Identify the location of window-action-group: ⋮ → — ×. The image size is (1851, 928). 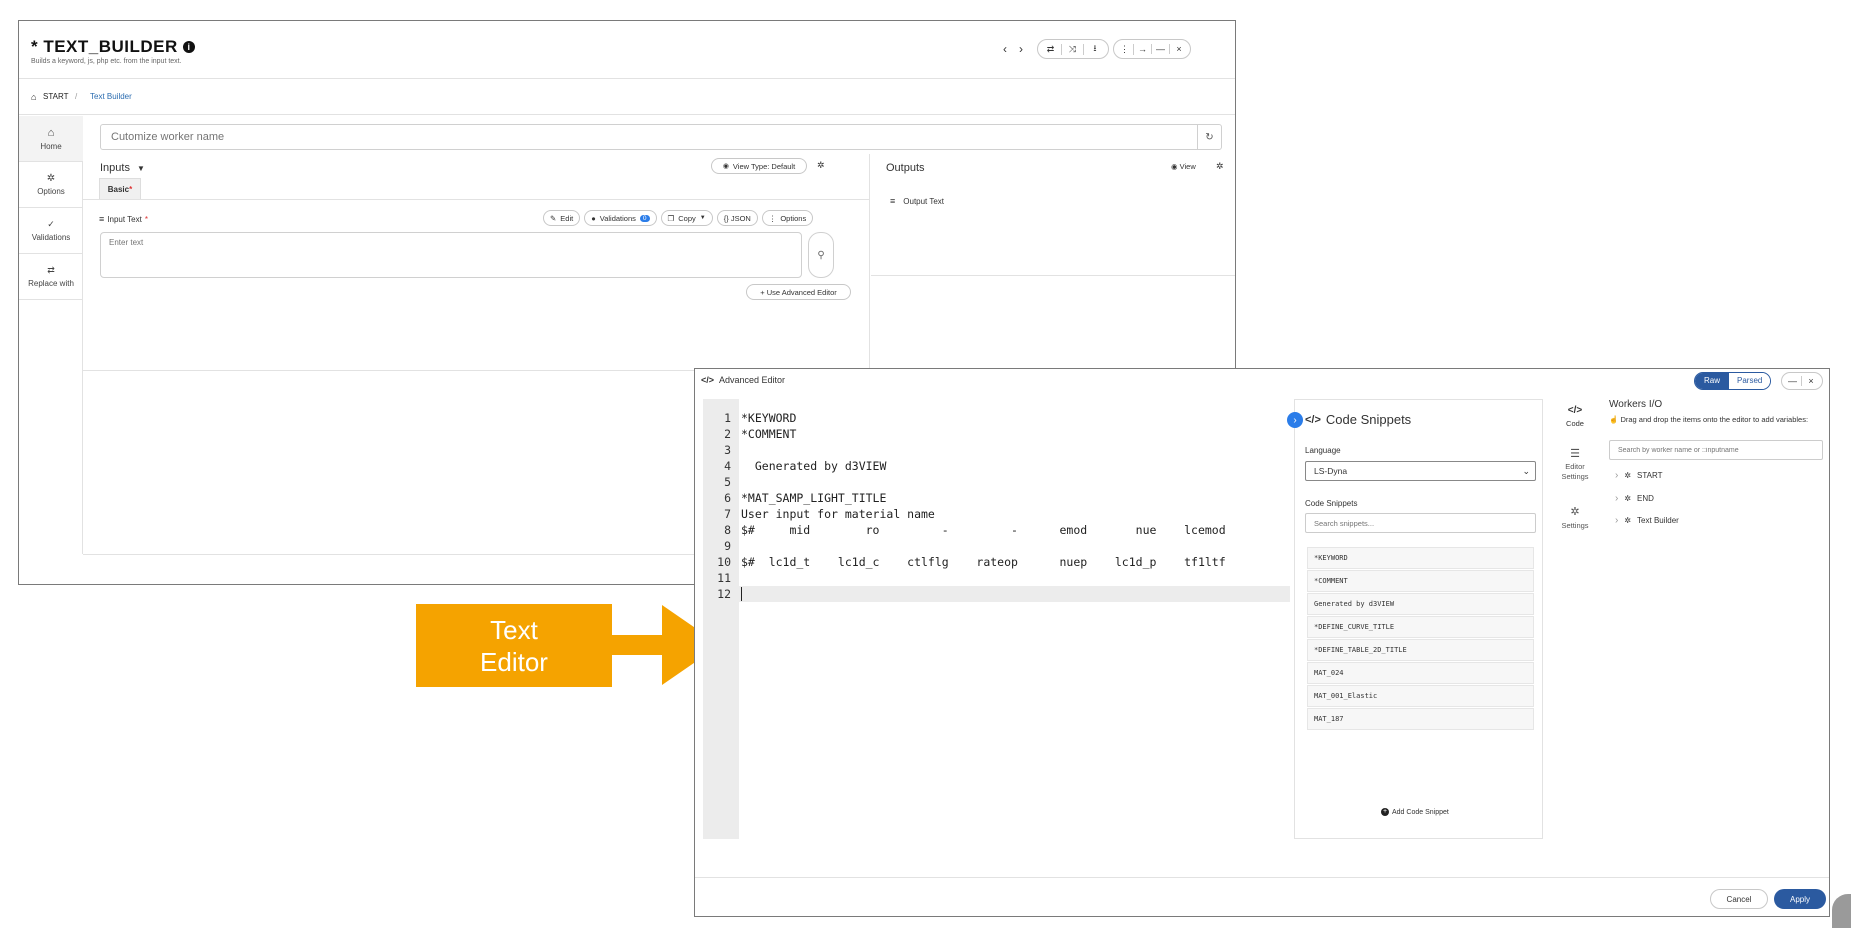
(1152, 49).